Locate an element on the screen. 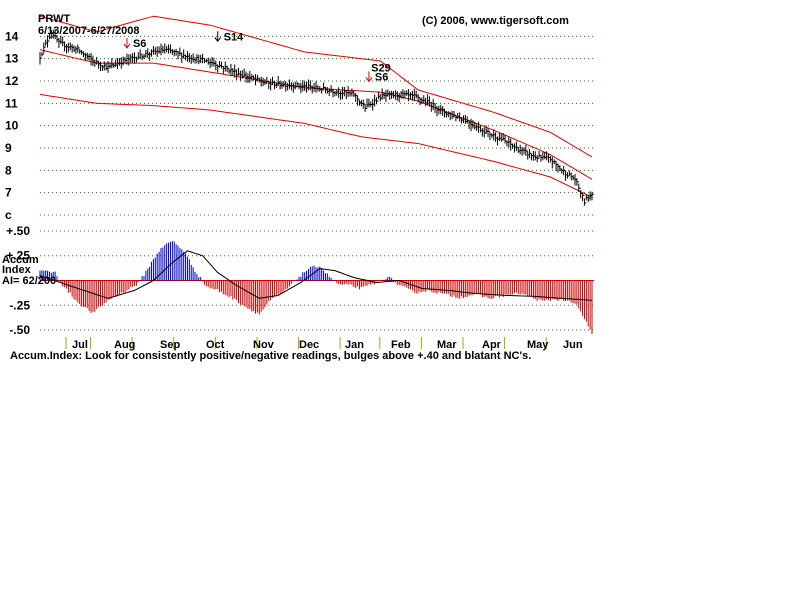 The height and width of the screenshot is (600, 800). price-tick-label: 7 is located at coordinates (8, 193).